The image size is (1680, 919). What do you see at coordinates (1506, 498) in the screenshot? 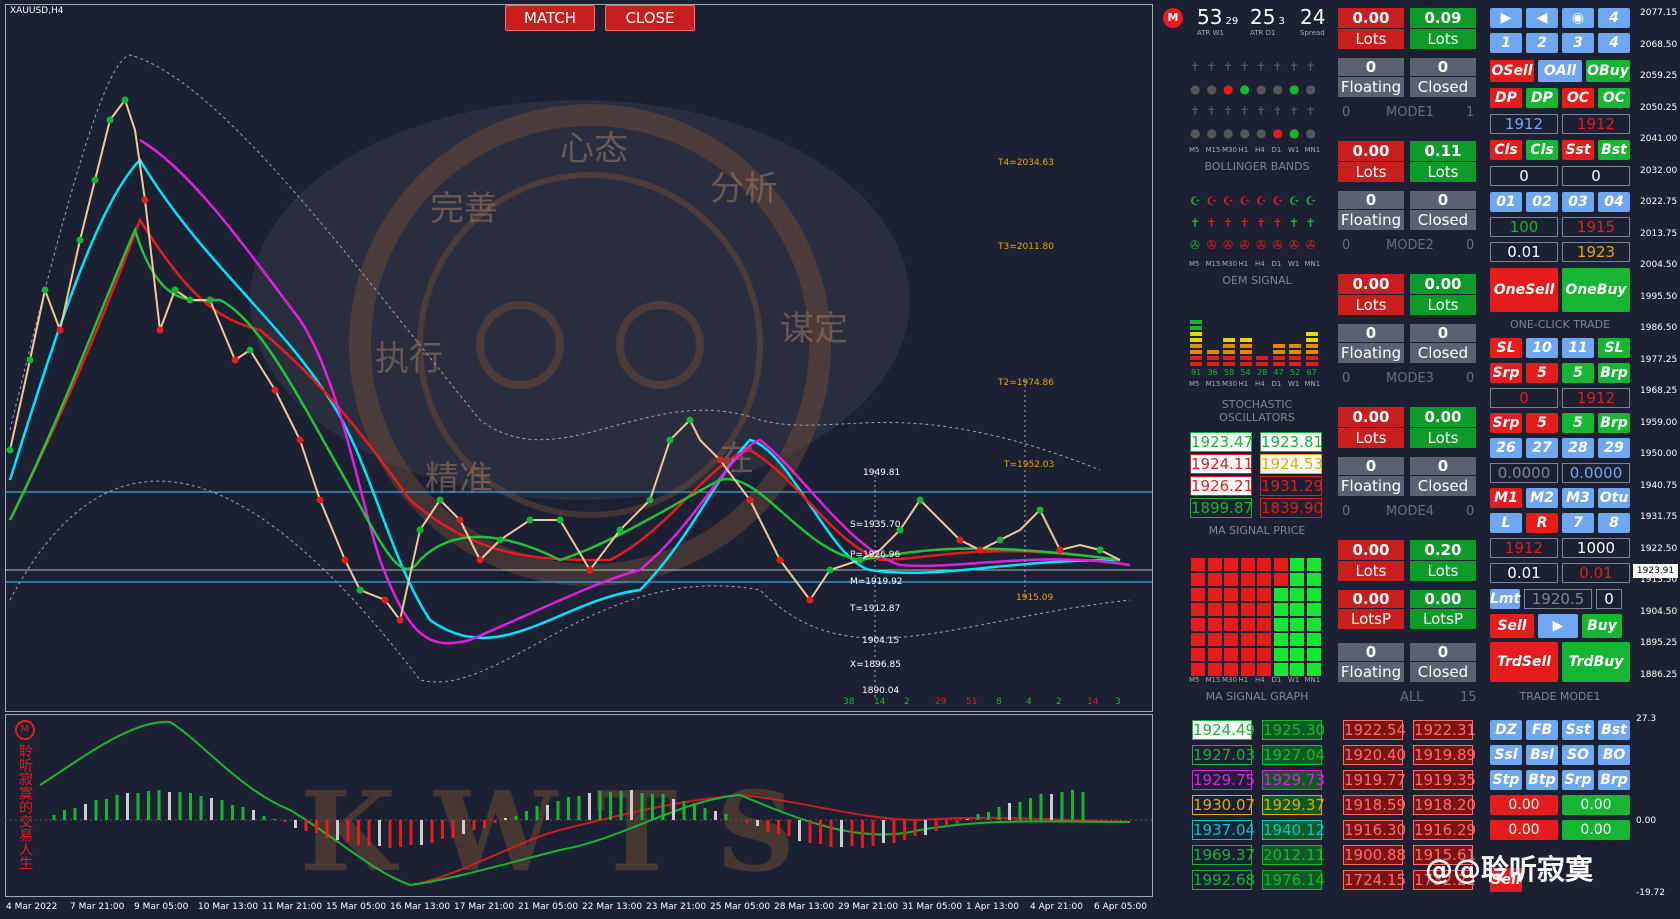
I see `panel-button: M1` at bounding box center [1506, 498].